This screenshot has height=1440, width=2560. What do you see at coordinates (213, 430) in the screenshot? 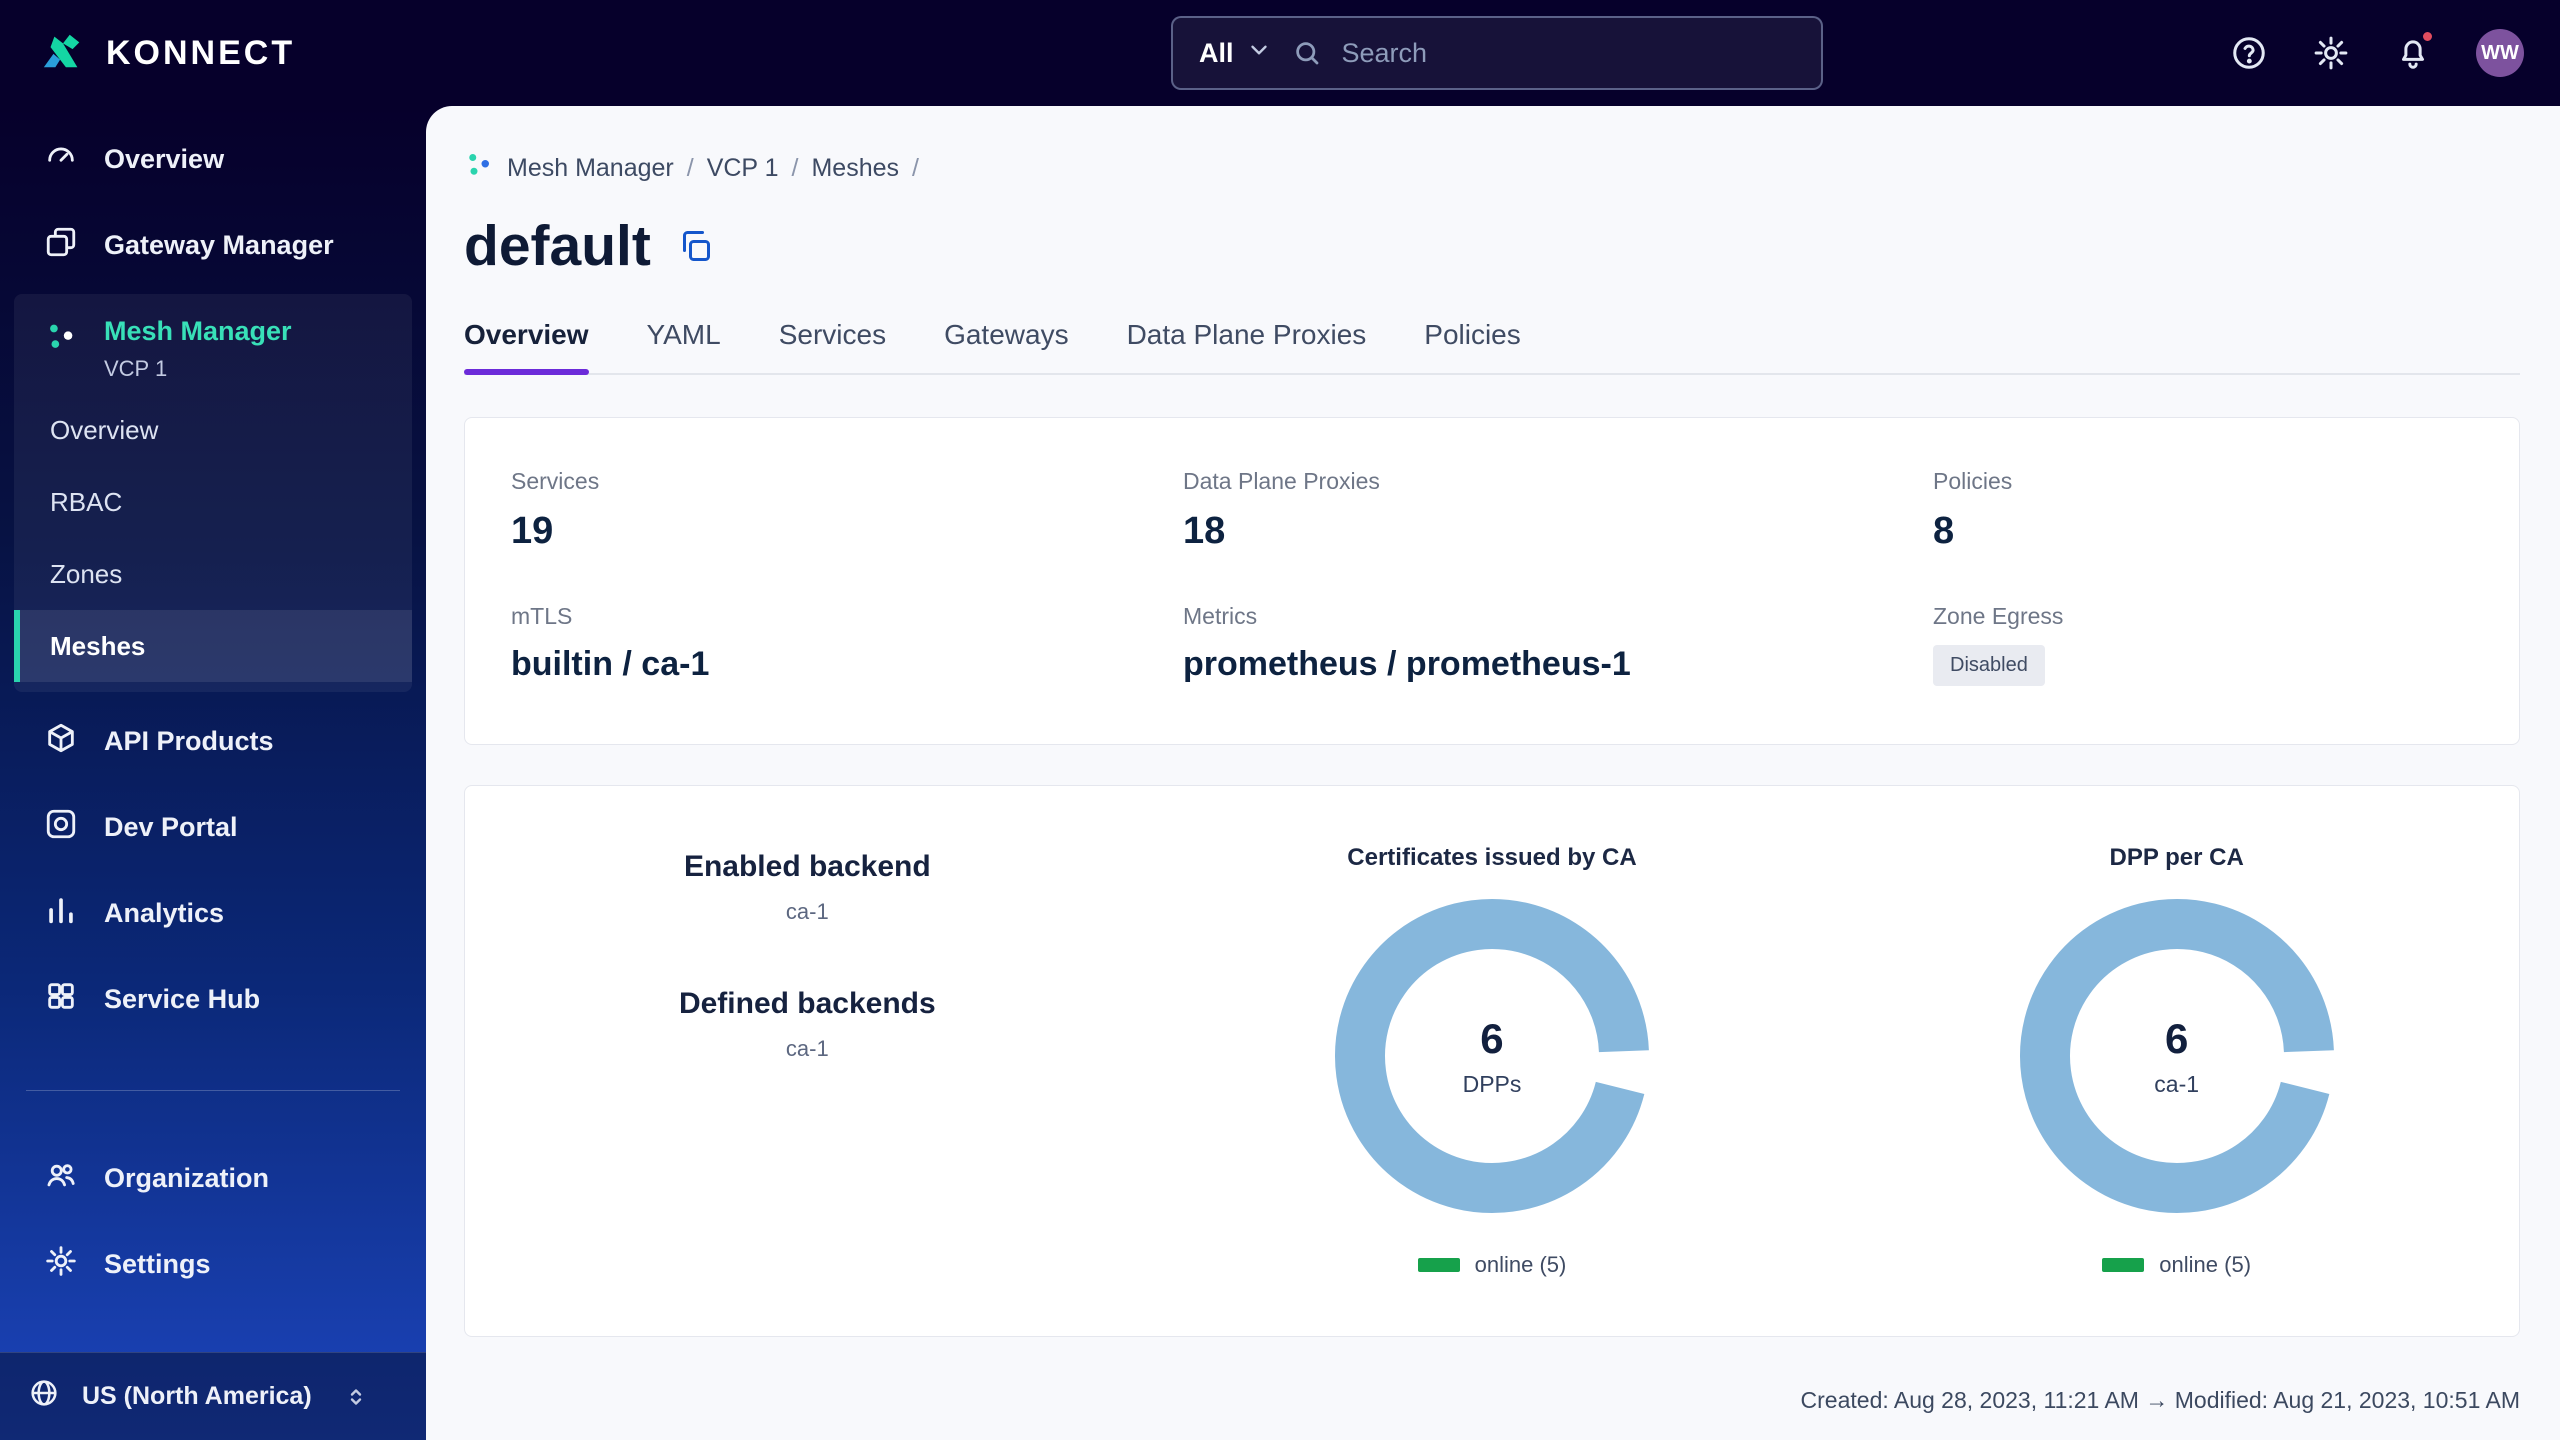
I see `sidebar-item-mesh-overview: Overview` at bounding box center [213, 430].